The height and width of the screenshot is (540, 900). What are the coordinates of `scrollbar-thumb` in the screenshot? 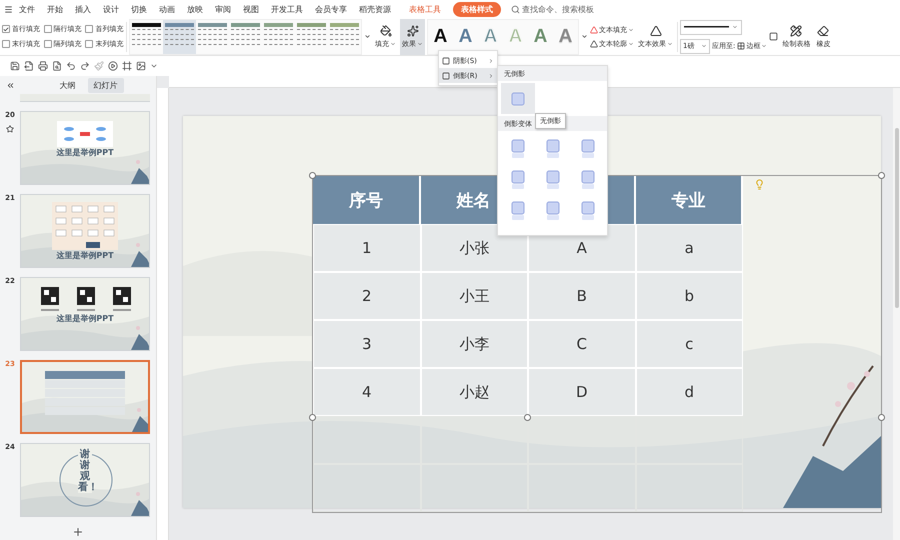 It's located at (896, 218).